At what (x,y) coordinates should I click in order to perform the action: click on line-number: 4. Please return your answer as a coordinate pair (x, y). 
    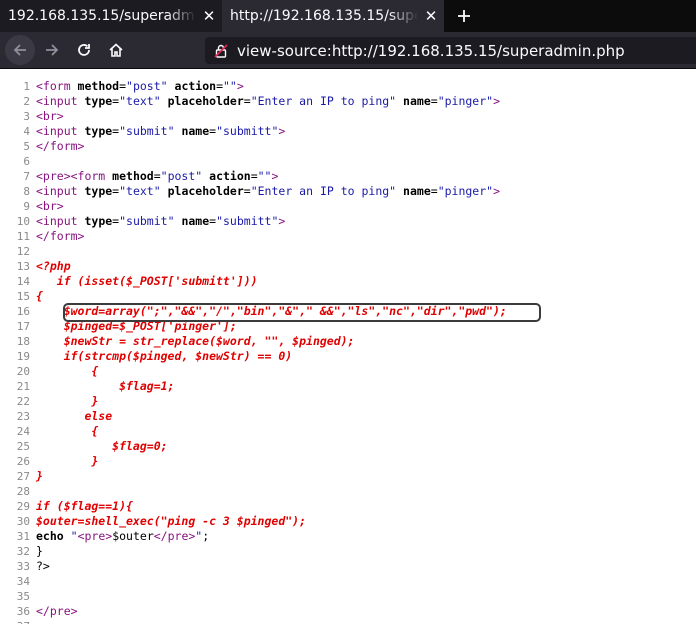
    Looking at the image, I should click on (26, 131).